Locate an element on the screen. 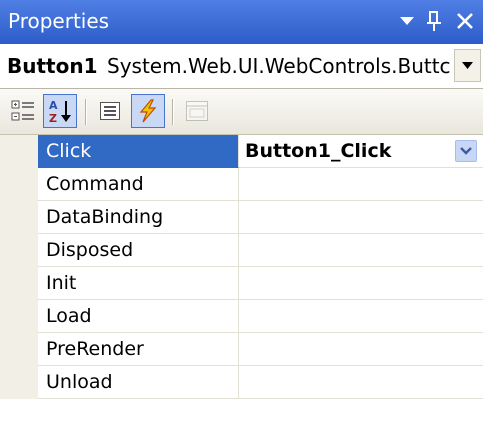 The width and height of the screenshot is (483, 421). events-icon is located at coordinates (148, 111).